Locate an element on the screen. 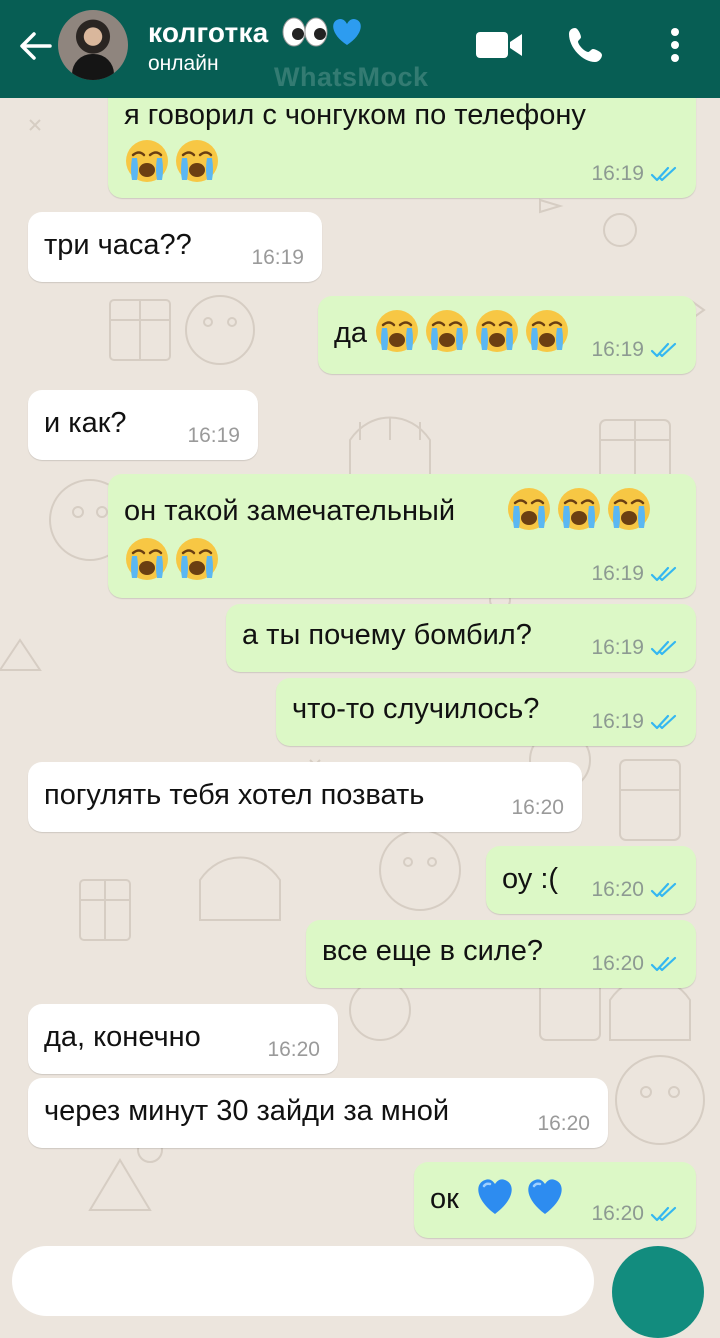  message-bubble-incoming: погулять тебя хотел позвать 16:20 is located at coordinates (305, 797).